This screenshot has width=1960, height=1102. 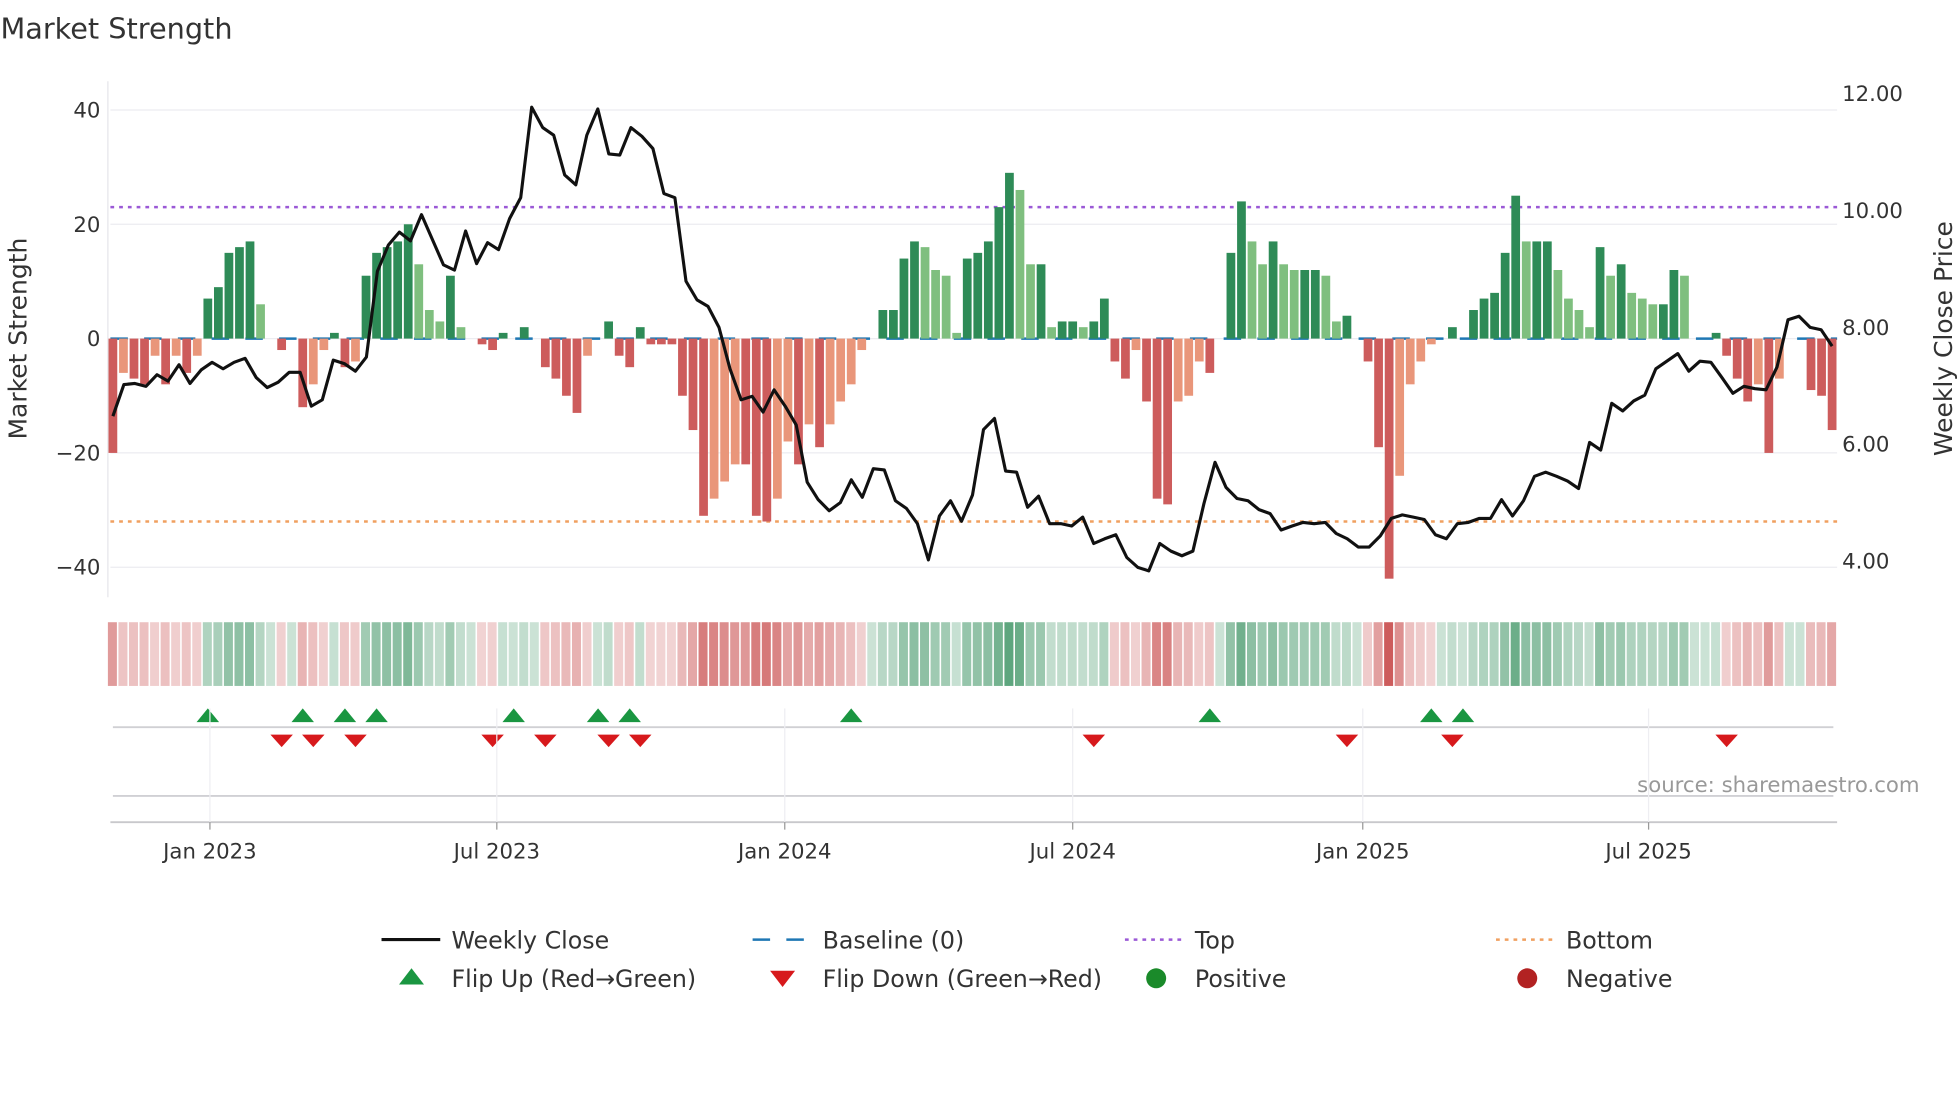 What do you see at coordinates (530, 940) in the screenshot?
I see `legend-label: Weekly Close` at bounding box center [530, 940].